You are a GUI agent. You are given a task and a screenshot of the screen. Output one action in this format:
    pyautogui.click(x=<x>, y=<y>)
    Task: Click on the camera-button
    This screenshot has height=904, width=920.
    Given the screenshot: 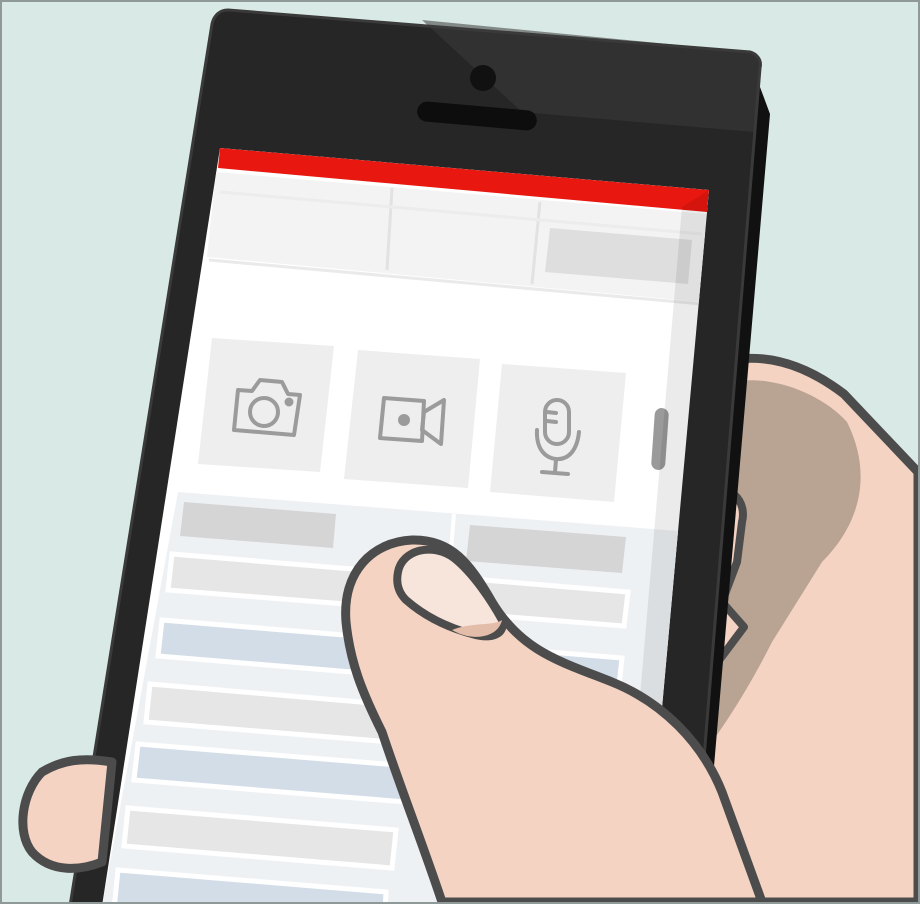 What is the action you would take?
    pyautogui.click(x=266, y=405)
    